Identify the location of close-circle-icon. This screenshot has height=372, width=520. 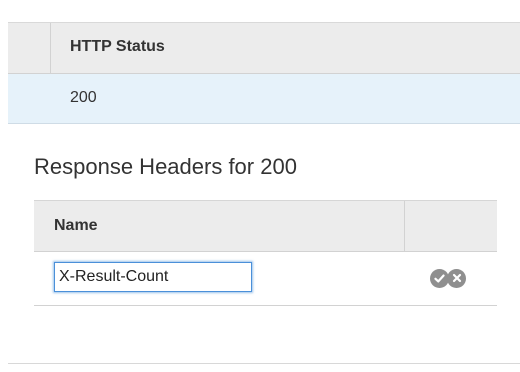
(456, 278).